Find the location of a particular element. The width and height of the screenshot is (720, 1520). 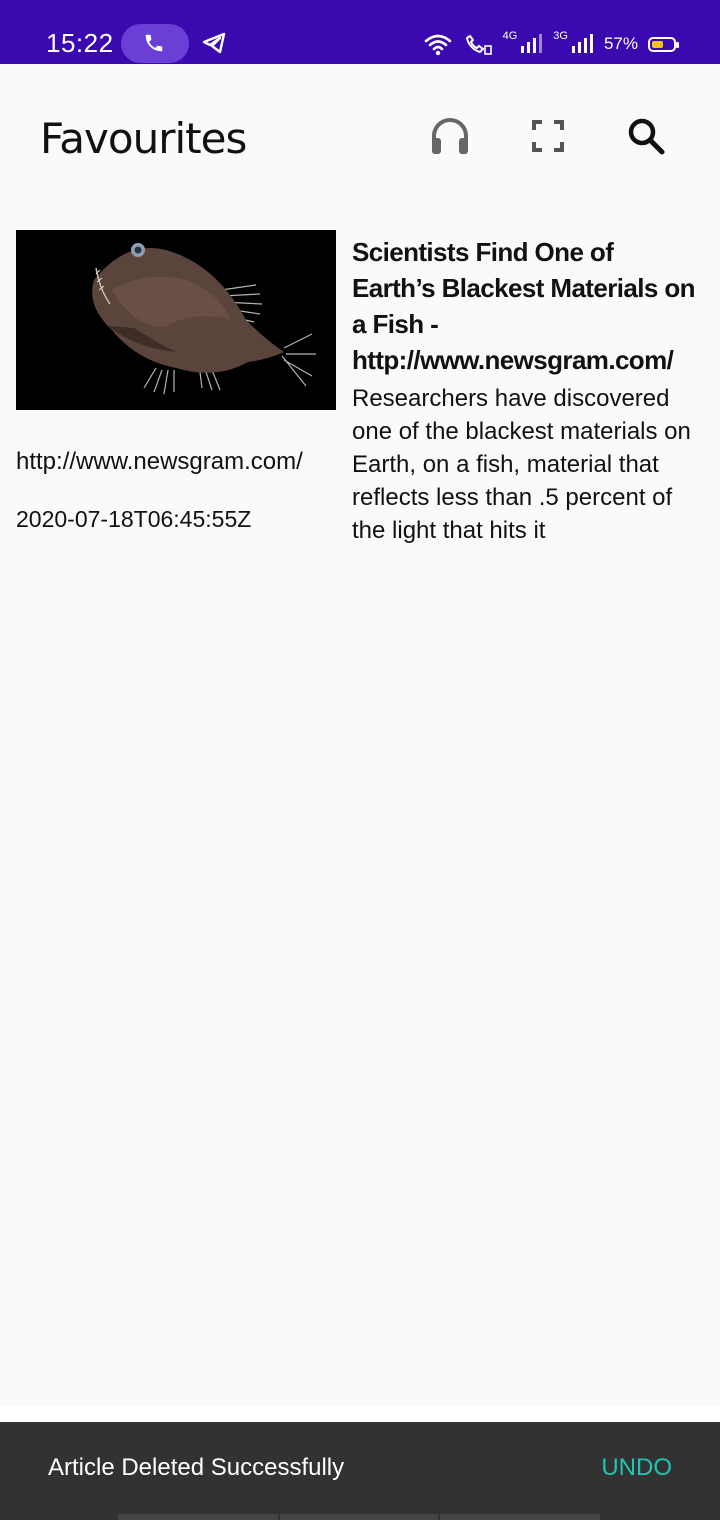

nav-hint-center is located at coordinates (359, 1517).